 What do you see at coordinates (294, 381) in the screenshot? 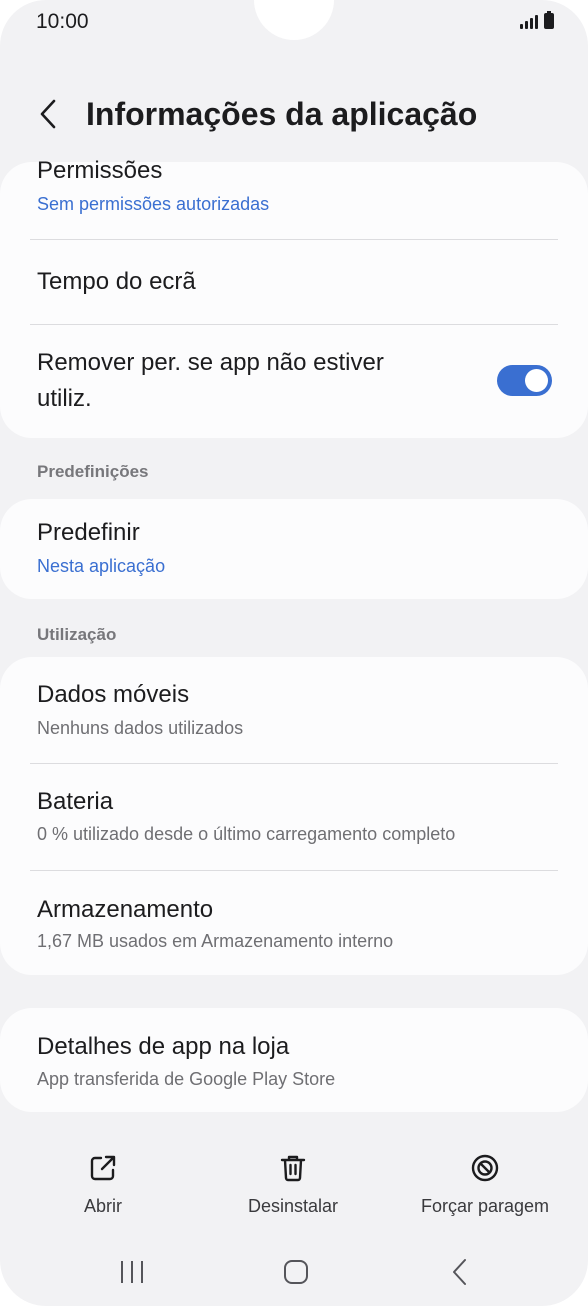
I see `remove-permissions-row: Remover per. se app não estiver utiliz.` at bounding box center [294, 381].